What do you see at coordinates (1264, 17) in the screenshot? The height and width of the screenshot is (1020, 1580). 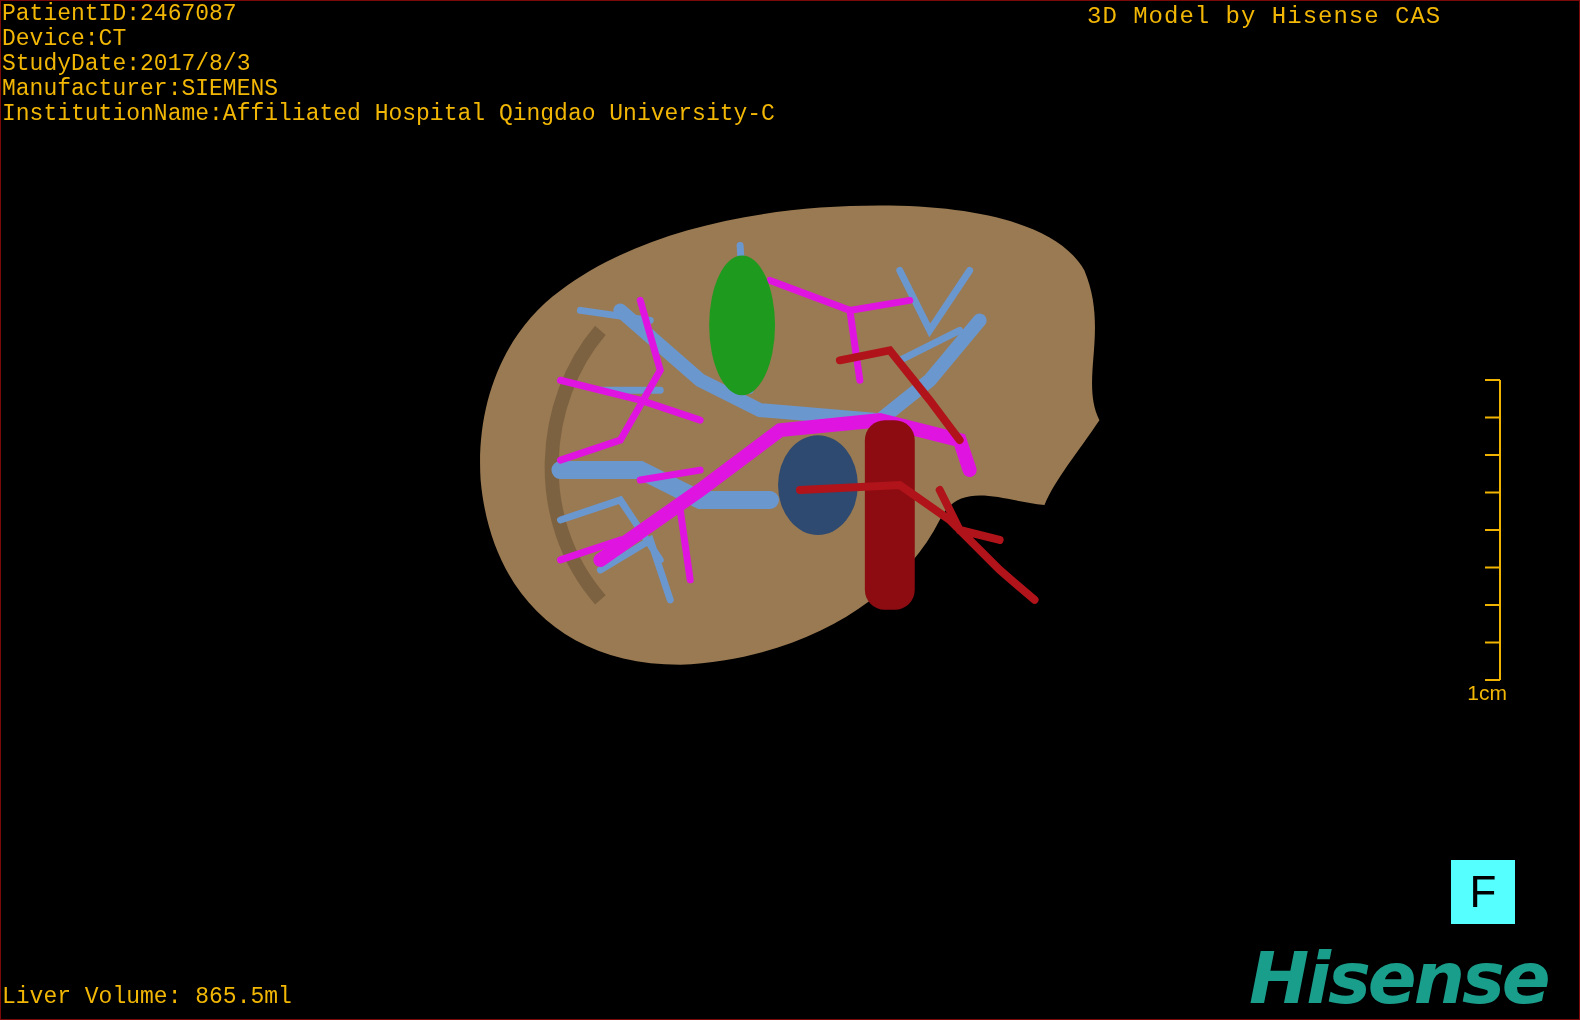 I see `model-title: 3D Model by Hisense CAS` at bounding box center [1264, 17].